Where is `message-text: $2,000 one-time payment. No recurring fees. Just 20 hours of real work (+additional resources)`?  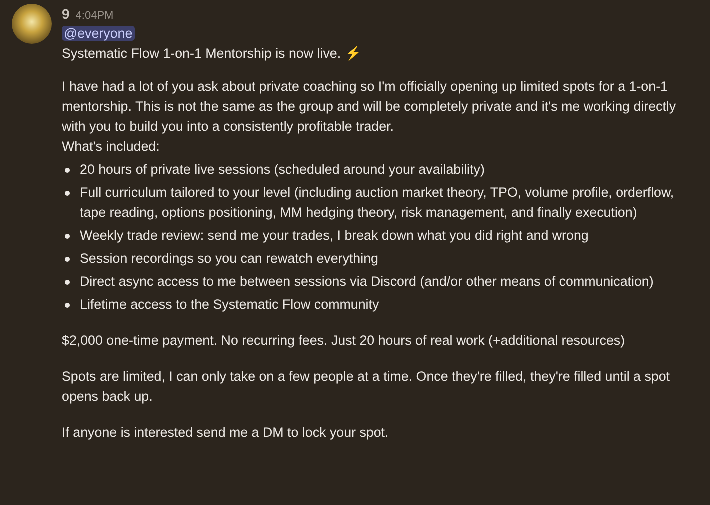
message-text: $2,000 one-time payment. No recurring fees. Just 20 hours of real work (+additional resources) is located at coordinates (344, 341).